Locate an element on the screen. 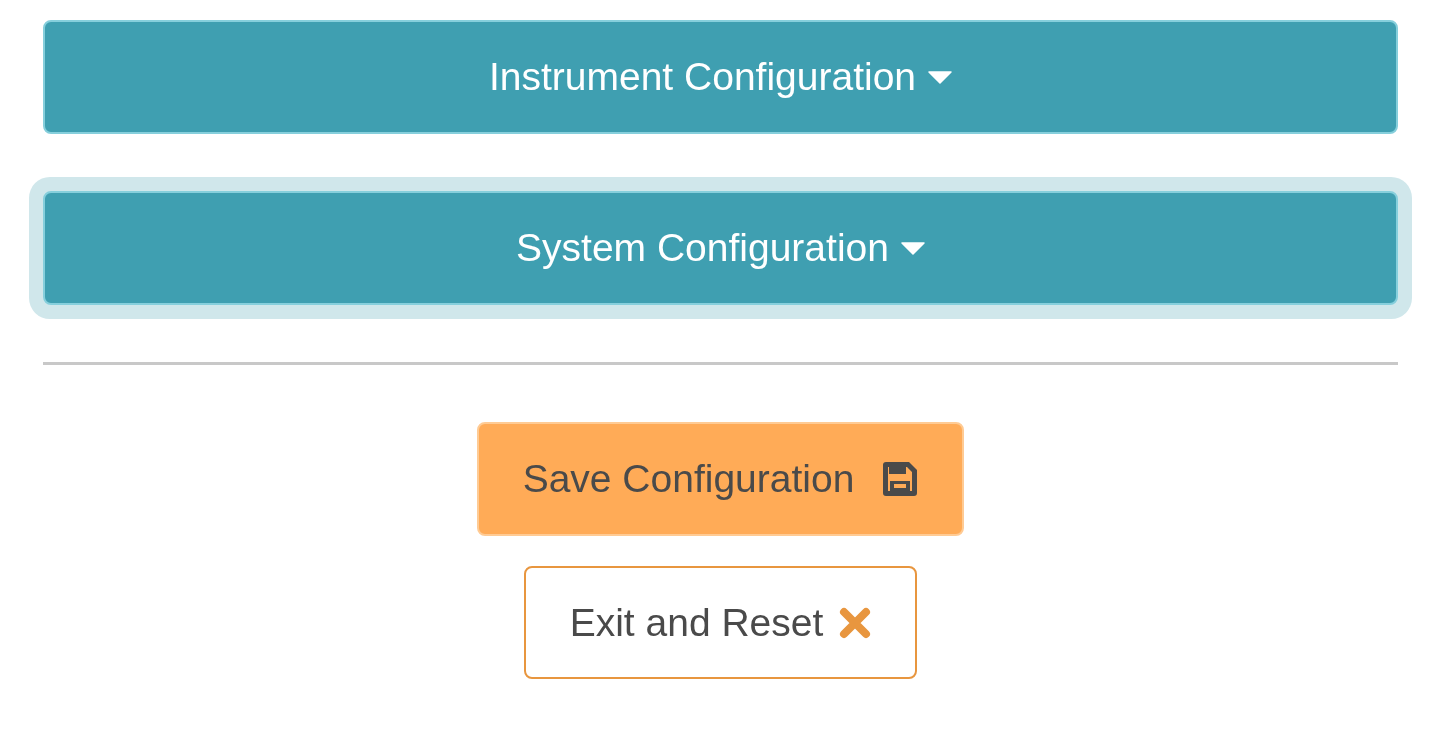 The width and height of the screenshot is (1440, 751). section-toggle-button: Instrument Configuration is located at coordinates (720, 77).